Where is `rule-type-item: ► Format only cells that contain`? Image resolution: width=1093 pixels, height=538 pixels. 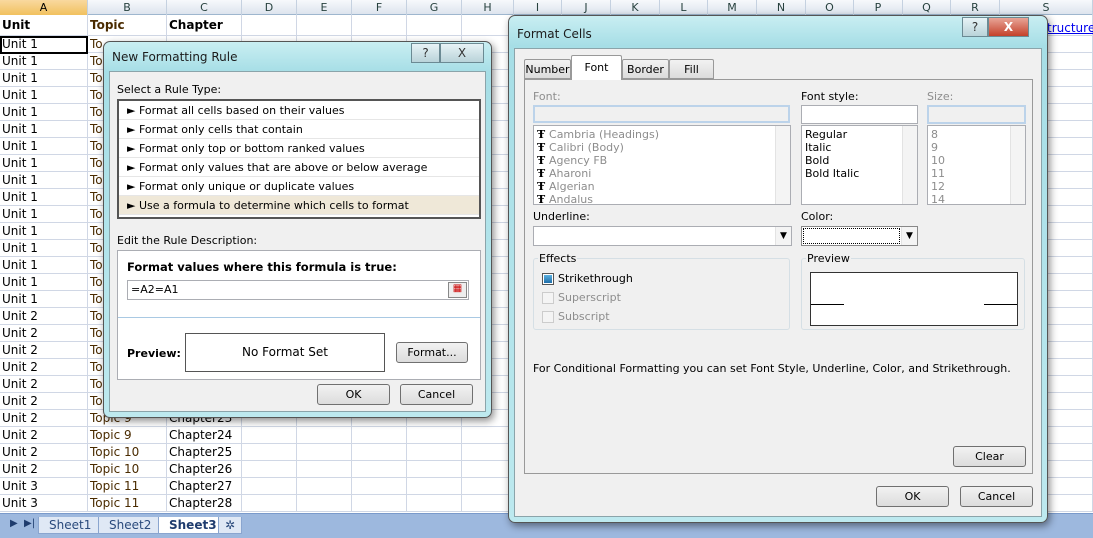
rule-type-item: ► Format only cells that contain is located at coordinates (299, 129).